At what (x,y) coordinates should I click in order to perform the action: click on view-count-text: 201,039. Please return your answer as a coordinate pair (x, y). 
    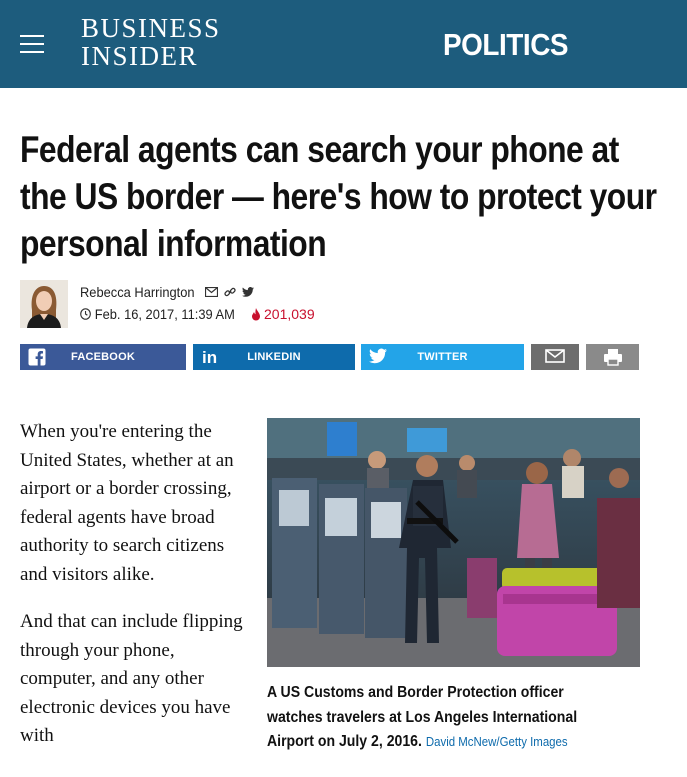
    Looking at the image, I should click on (289, 314).